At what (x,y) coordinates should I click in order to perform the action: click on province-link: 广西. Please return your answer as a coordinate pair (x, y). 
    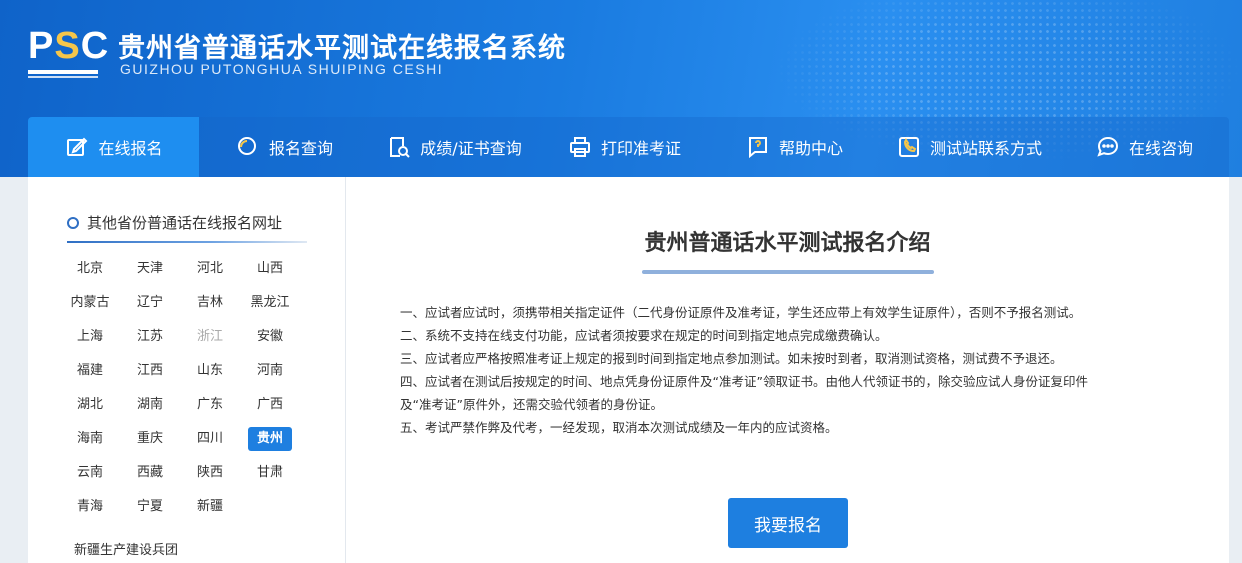
    Looking at the image, I should click on (270, 405).